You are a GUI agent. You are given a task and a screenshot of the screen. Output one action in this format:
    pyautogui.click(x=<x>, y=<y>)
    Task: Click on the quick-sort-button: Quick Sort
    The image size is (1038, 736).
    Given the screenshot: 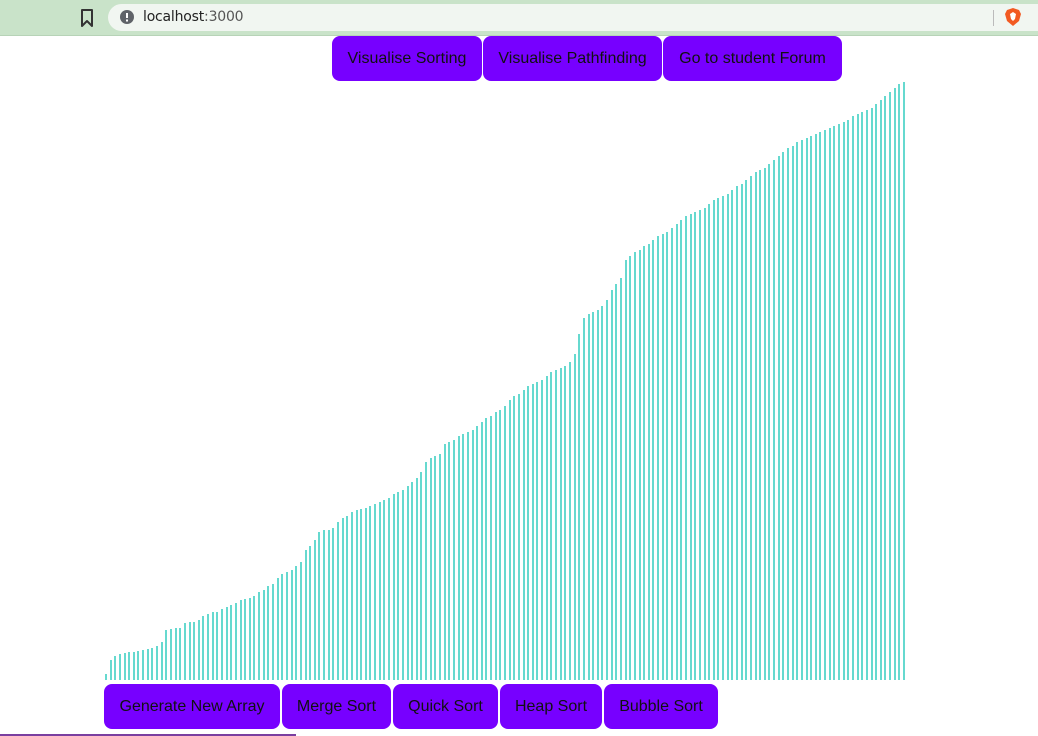 What is the action you would take?
    pyautogui.click(x=445, y=706)
    